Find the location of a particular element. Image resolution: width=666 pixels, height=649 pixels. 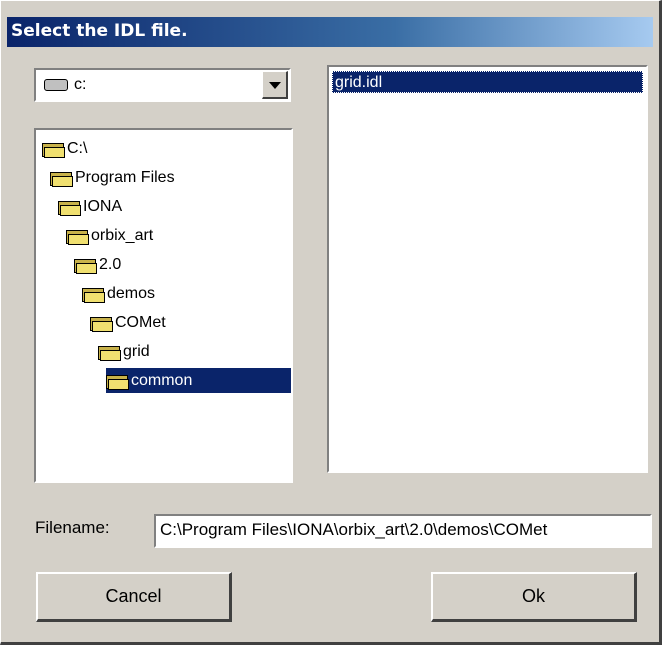

directory-label: grid is located at coordinates (136, 351).